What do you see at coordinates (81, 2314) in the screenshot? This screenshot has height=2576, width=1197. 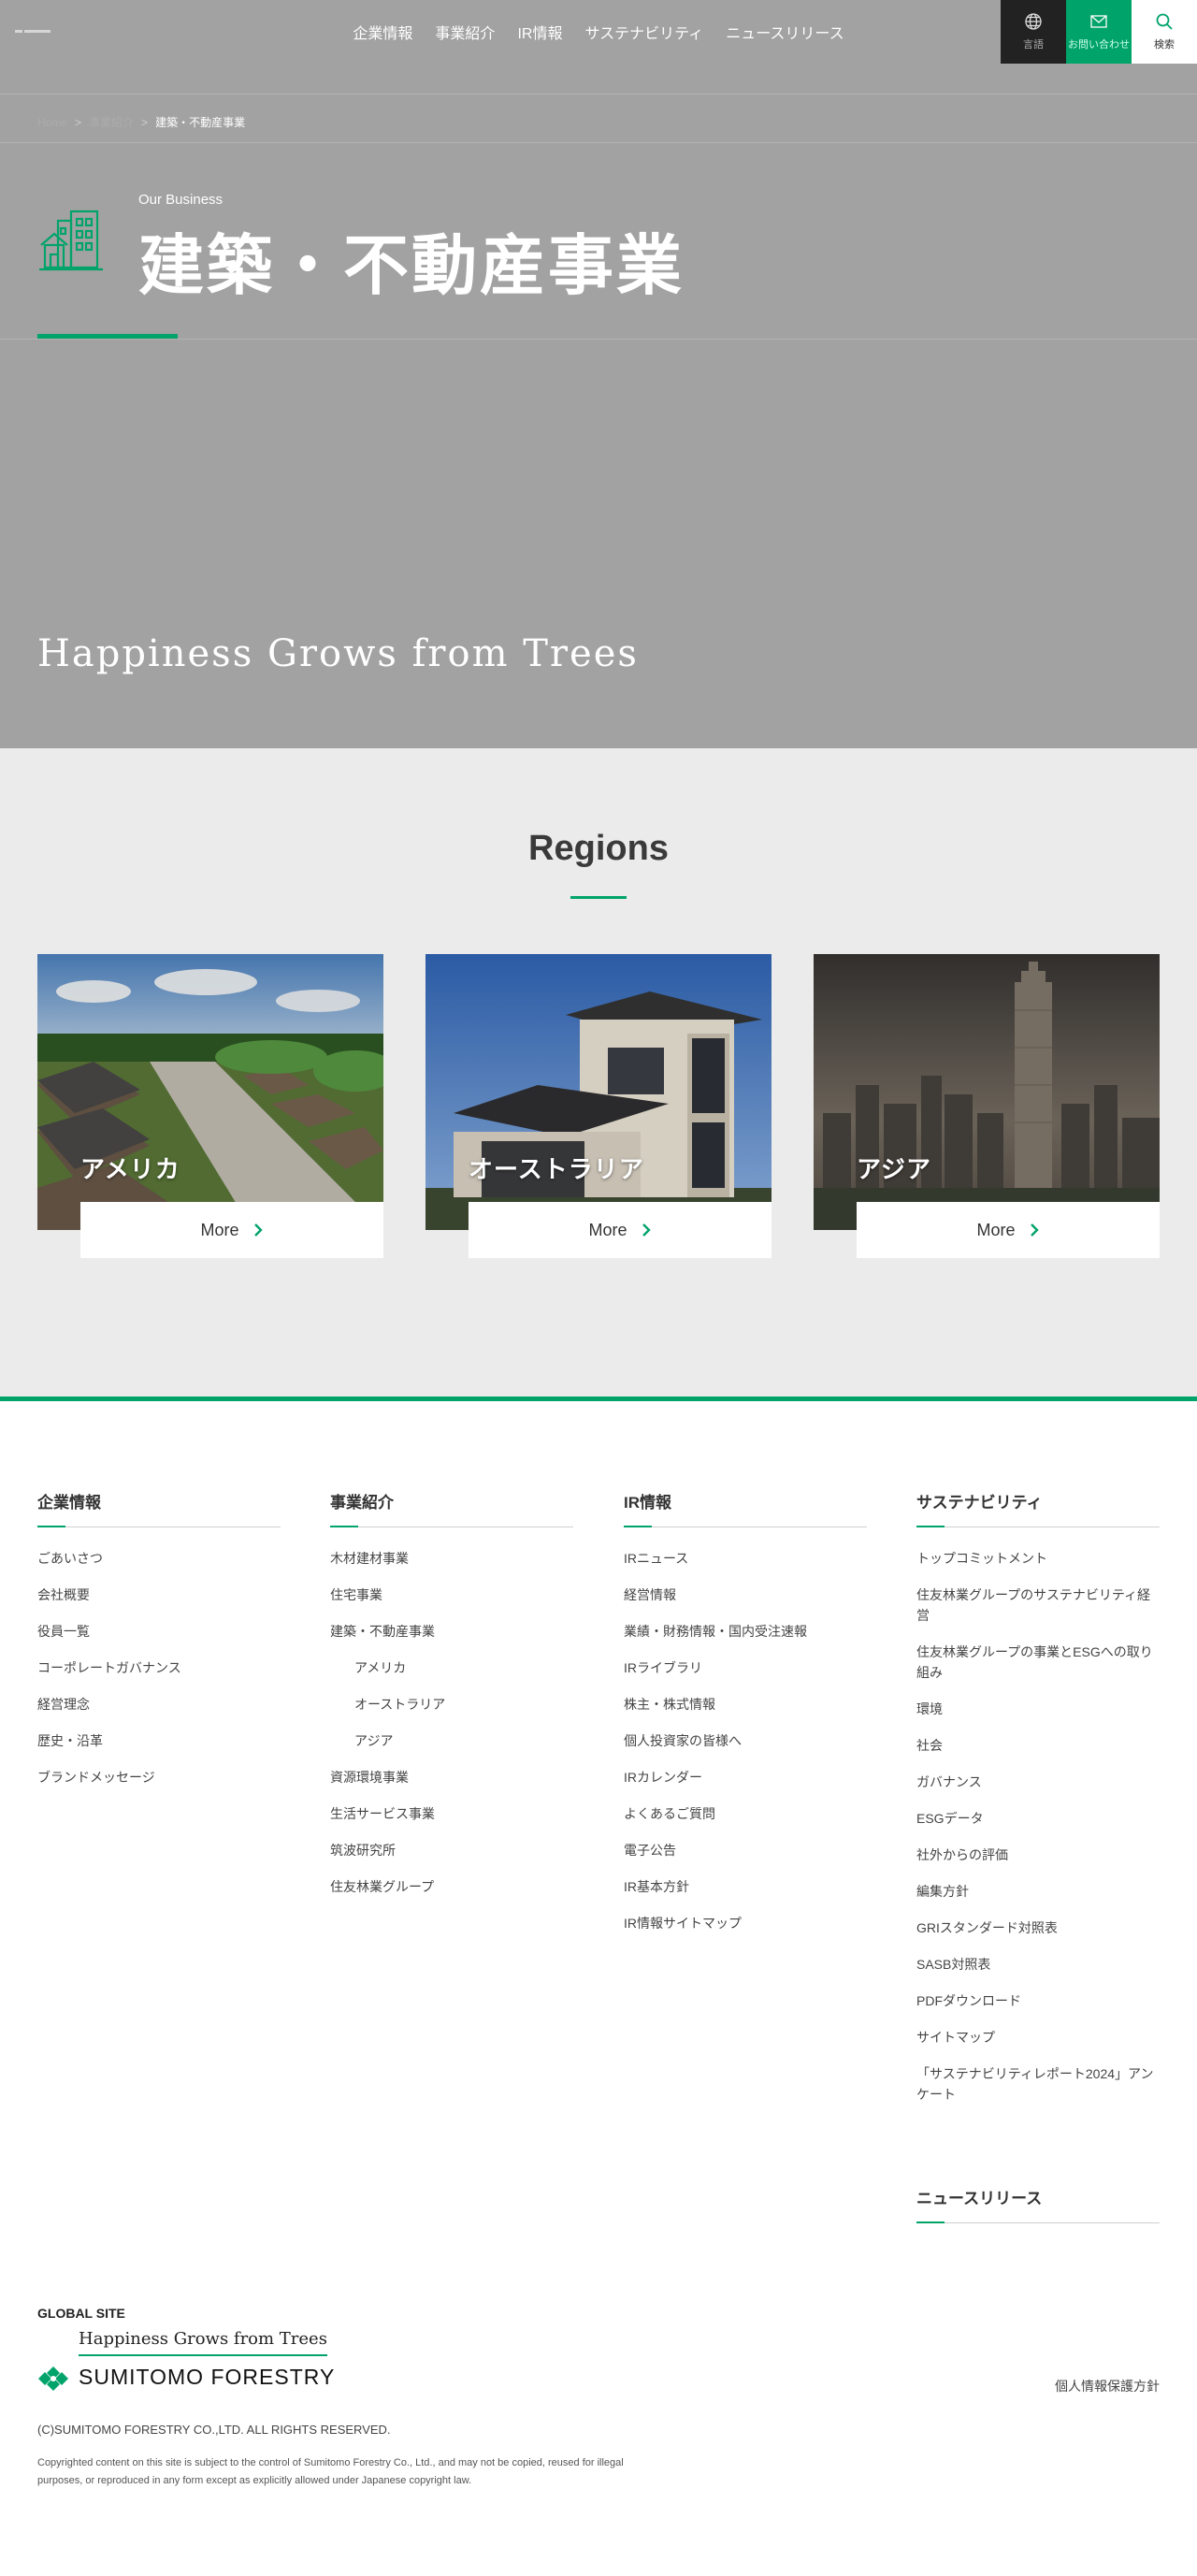 I see `global-site-label: GLOBAL SITE` at bounding box center [81, 2314].